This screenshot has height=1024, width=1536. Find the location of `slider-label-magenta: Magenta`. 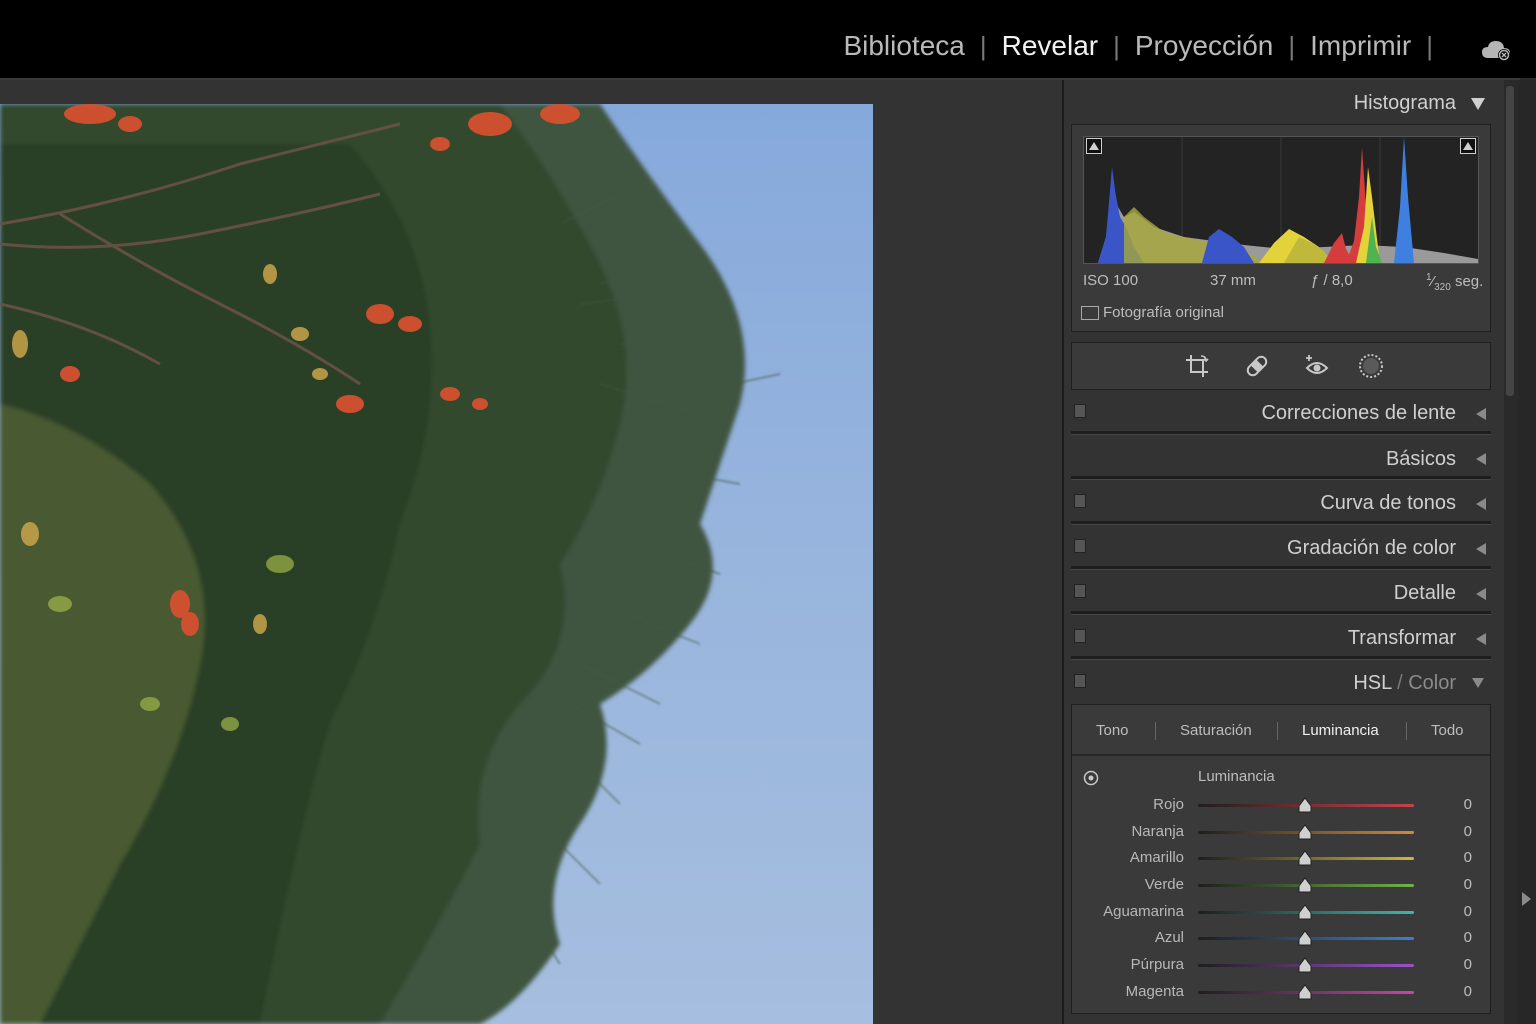

slider-label-magenta: Magenta is located at coordinates (1154, 991).